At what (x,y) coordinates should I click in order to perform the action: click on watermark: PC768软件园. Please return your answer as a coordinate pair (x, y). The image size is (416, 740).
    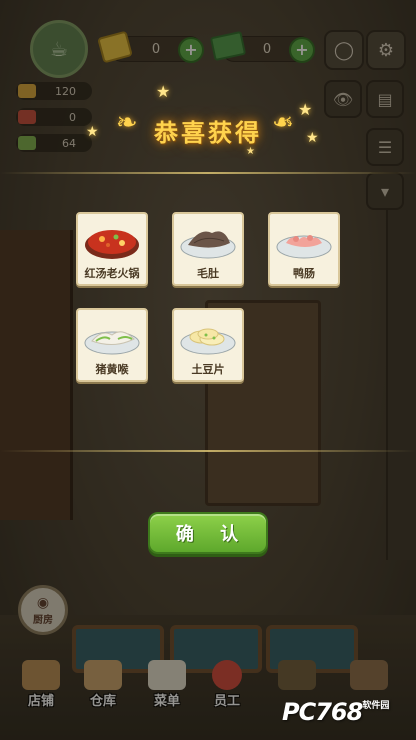
    Looking at the image, I should click on (336, 712).